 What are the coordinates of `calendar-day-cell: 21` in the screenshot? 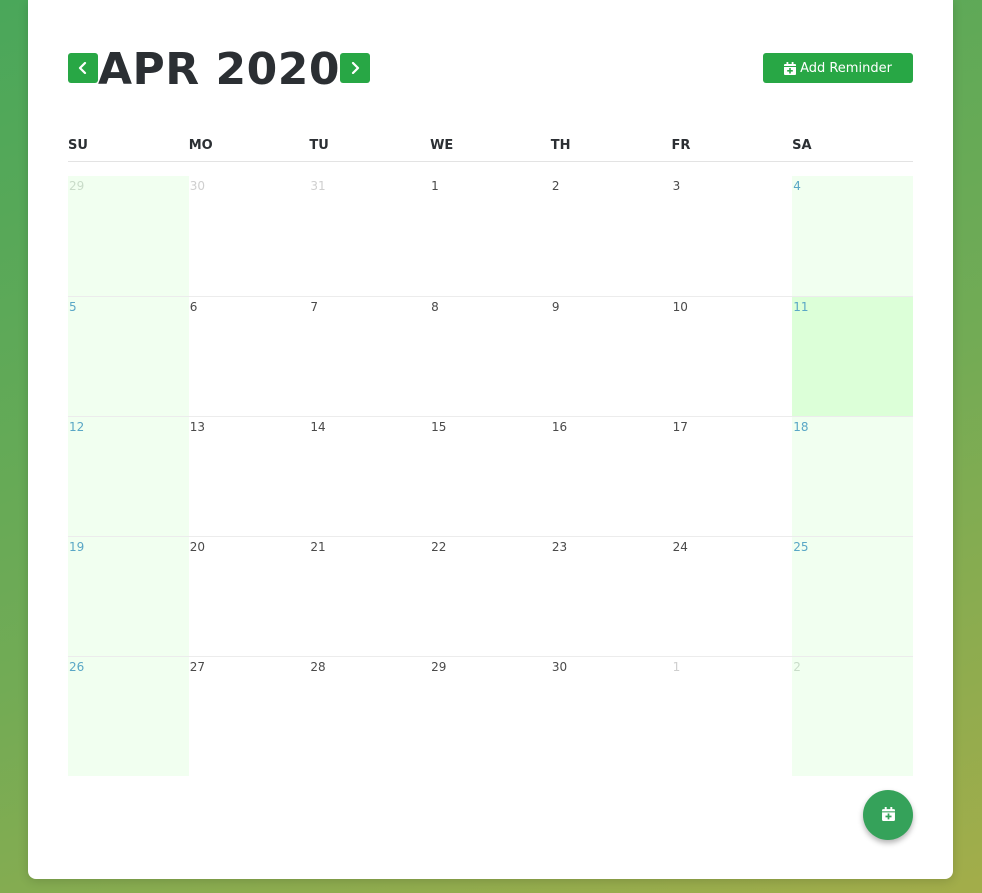 It's located at (370, 596).